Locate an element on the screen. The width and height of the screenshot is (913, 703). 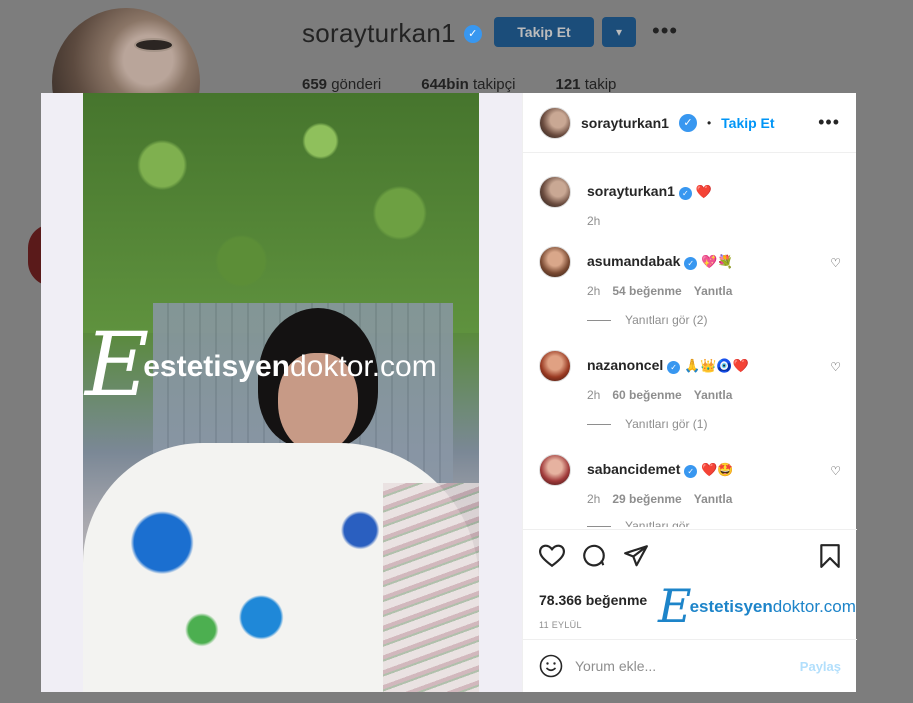
chevron-down-icon: ▾ is located at coordinates (619, 32).